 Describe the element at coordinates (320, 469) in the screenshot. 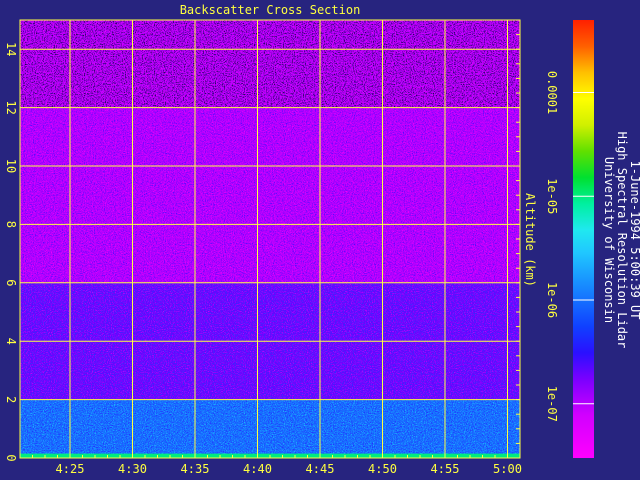

I see `x-tick-label: 4:45` at that location.